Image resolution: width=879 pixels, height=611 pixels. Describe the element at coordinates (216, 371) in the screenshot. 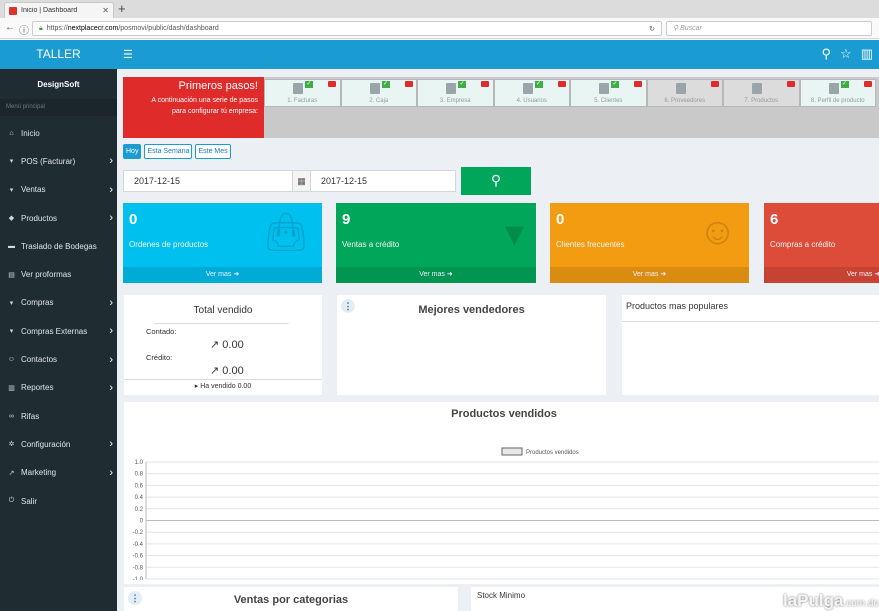

I see `trend-icon: ↗` at that location.